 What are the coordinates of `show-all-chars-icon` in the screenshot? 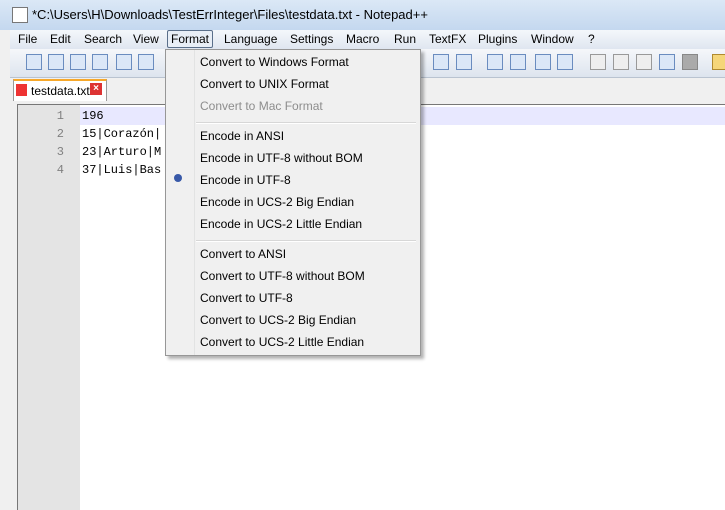 It's located at (518, 62).